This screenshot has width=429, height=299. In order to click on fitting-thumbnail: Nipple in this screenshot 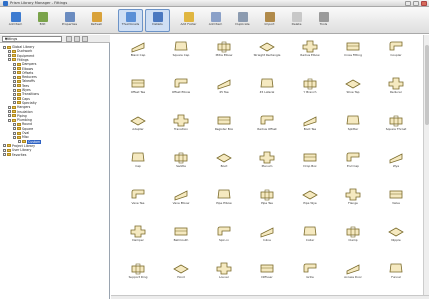, I will do `click(396, 242)`.